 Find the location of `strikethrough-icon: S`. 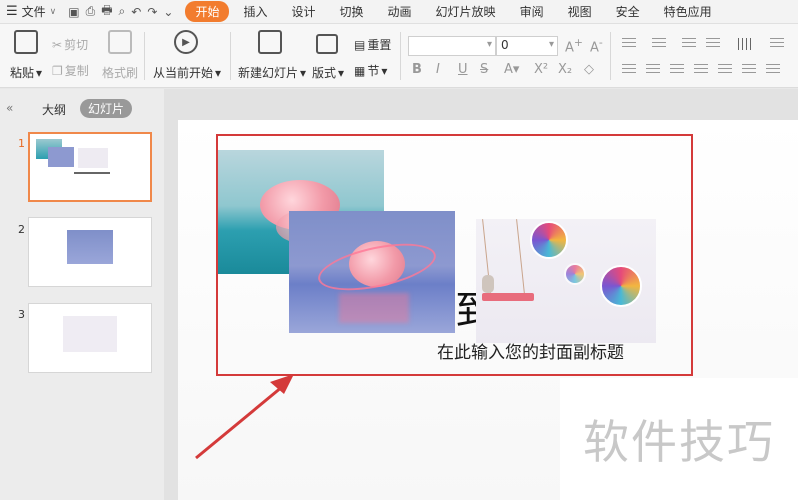

strikethrough-icon: S is located at coordinates (484, 69).